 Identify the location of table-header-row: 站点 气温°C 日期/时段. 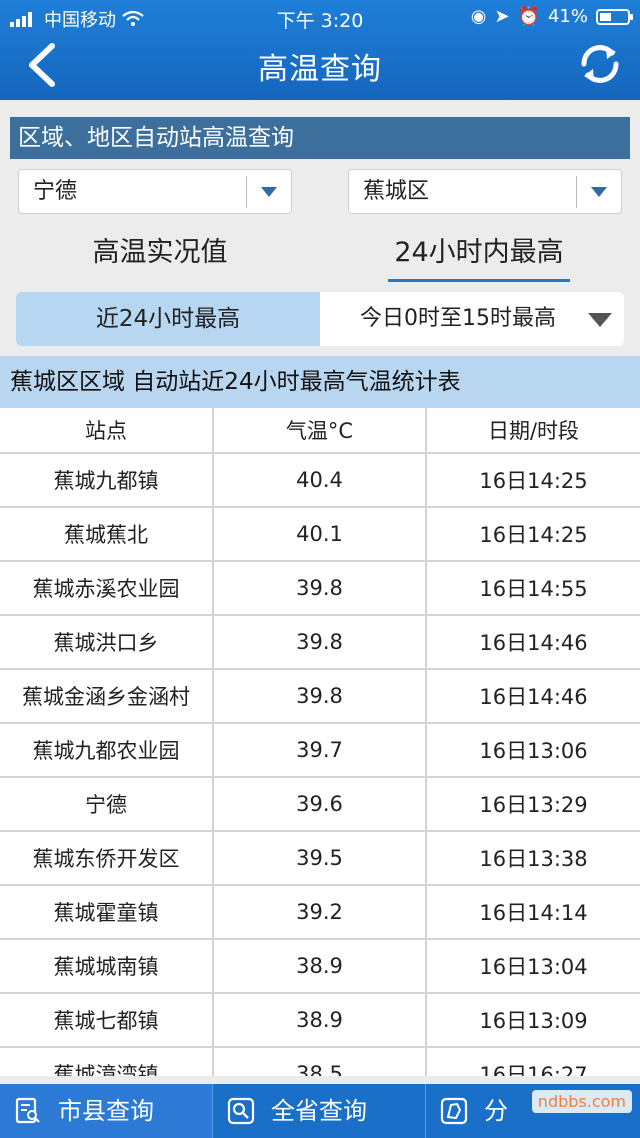
(320, 431).